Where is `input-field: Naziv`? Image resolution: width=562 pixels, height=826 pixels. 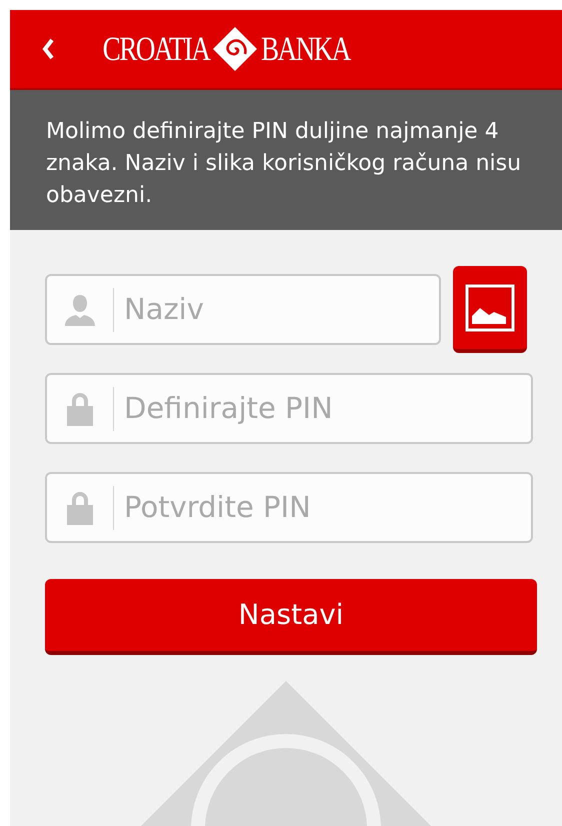
input-field: Naziv is located at coordinates (243, 309).